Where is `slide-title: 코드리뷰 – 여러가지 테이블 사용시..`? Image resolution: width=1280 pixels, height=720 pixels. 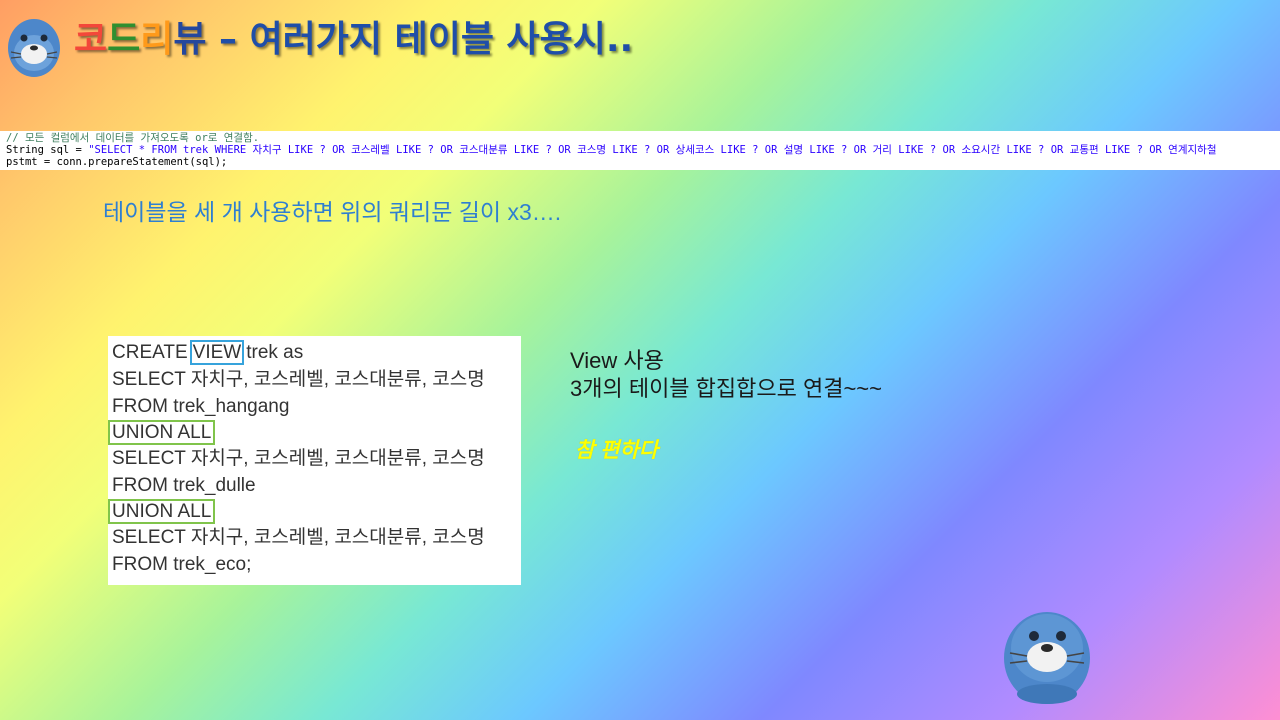 slide-title: 코드리뷰 – 여러가지 테이블 사용시.. is located at coordinates (353, 39).